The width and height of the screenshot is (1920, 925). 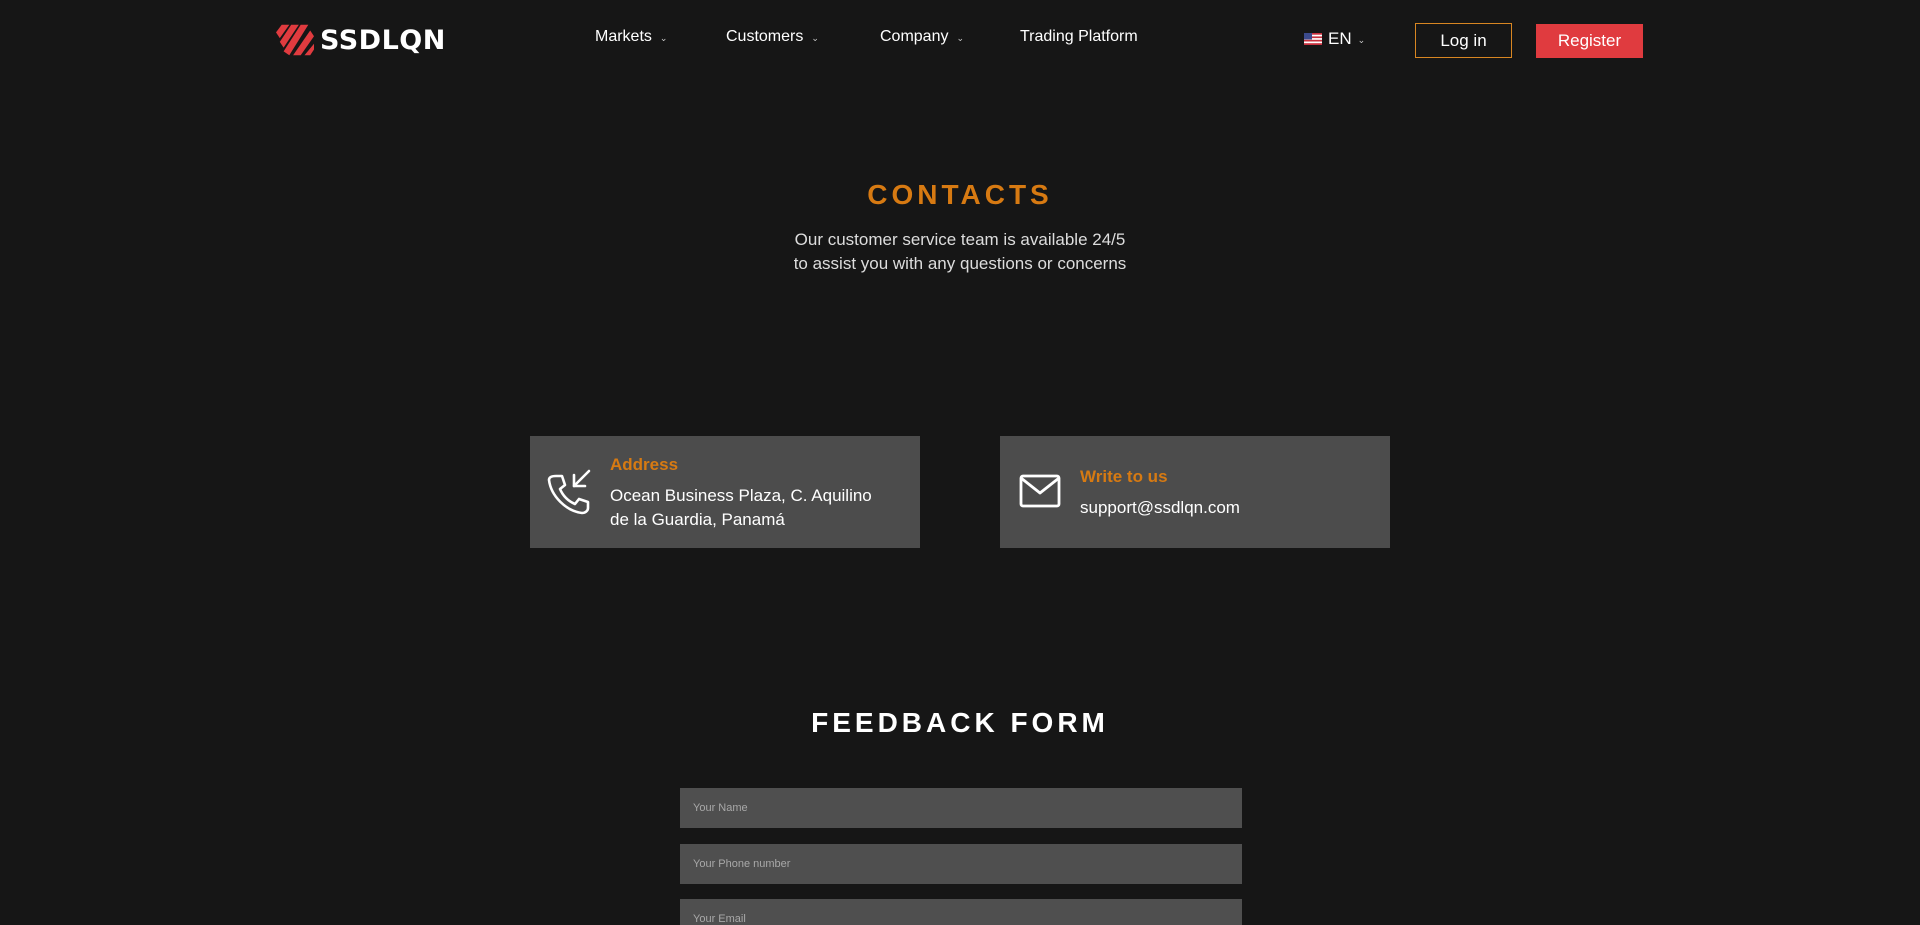 I want to click on nav-trading-platform-label: Trading Platform, so click(x=1079, y=36).